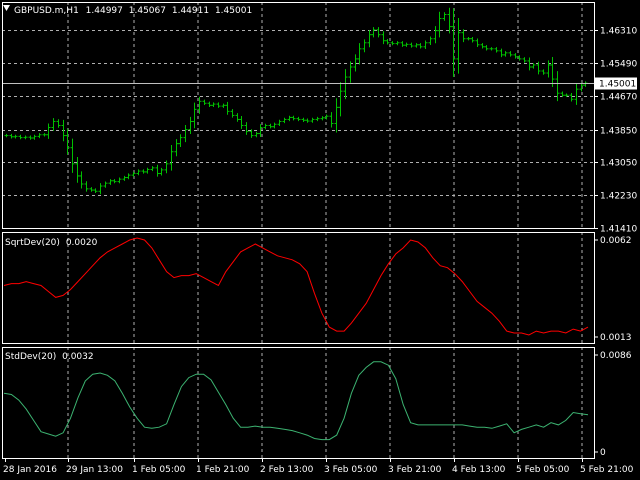  What do you see at coordinates (479, 470) in the screenshot?
I see `x-tick-label: 4 Feb 13:00` at bounding box center [479, 470].